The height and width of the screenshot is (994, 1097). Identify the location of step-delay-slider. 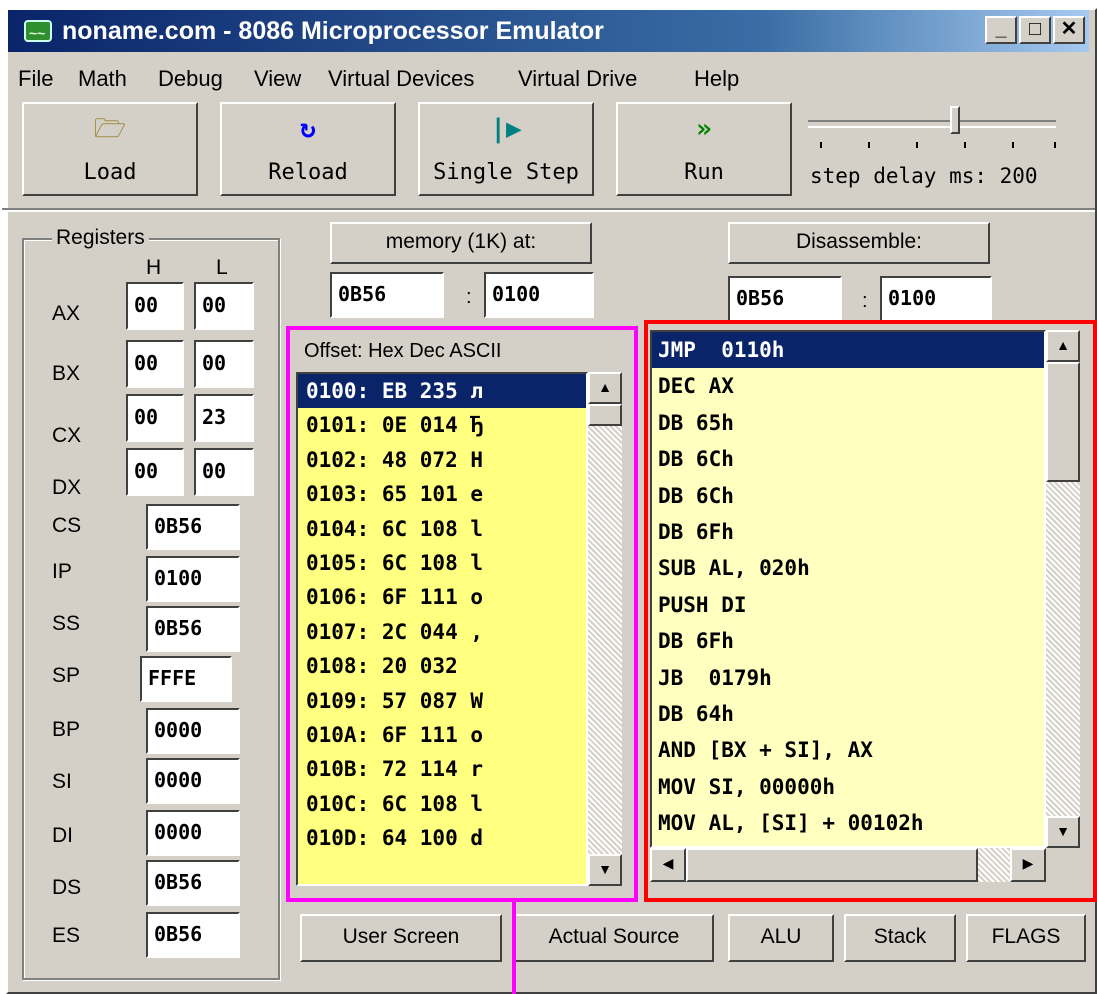
(932, 124).